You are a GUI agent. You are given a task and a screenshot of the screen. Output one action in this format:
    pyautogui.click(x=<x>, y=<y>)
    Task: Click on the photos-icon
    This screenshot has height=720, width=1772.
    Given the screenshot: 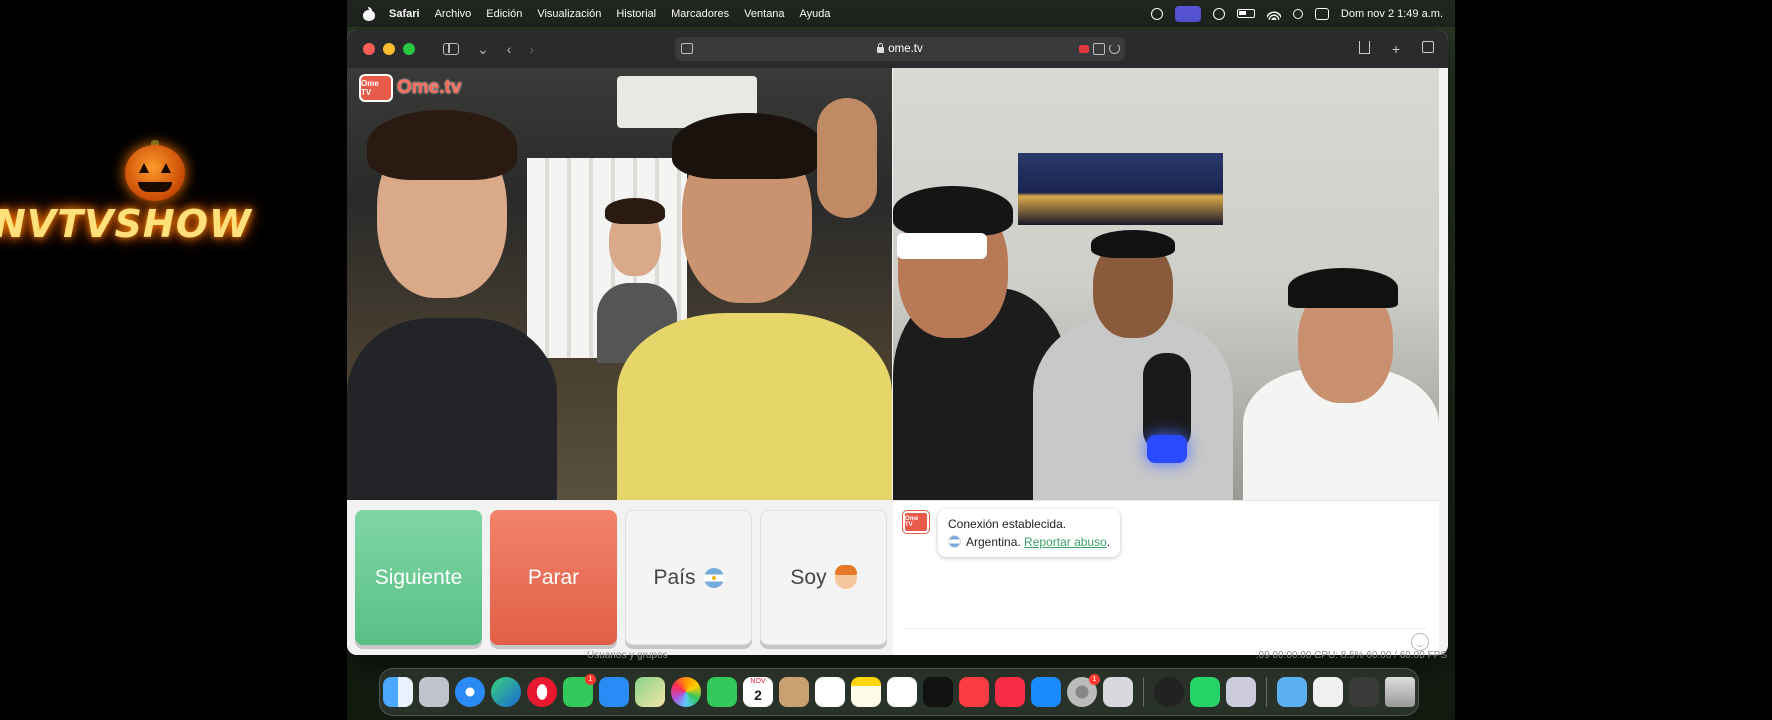 What is the action you would take?
    pyautogui.click(x=686, y=692)
    